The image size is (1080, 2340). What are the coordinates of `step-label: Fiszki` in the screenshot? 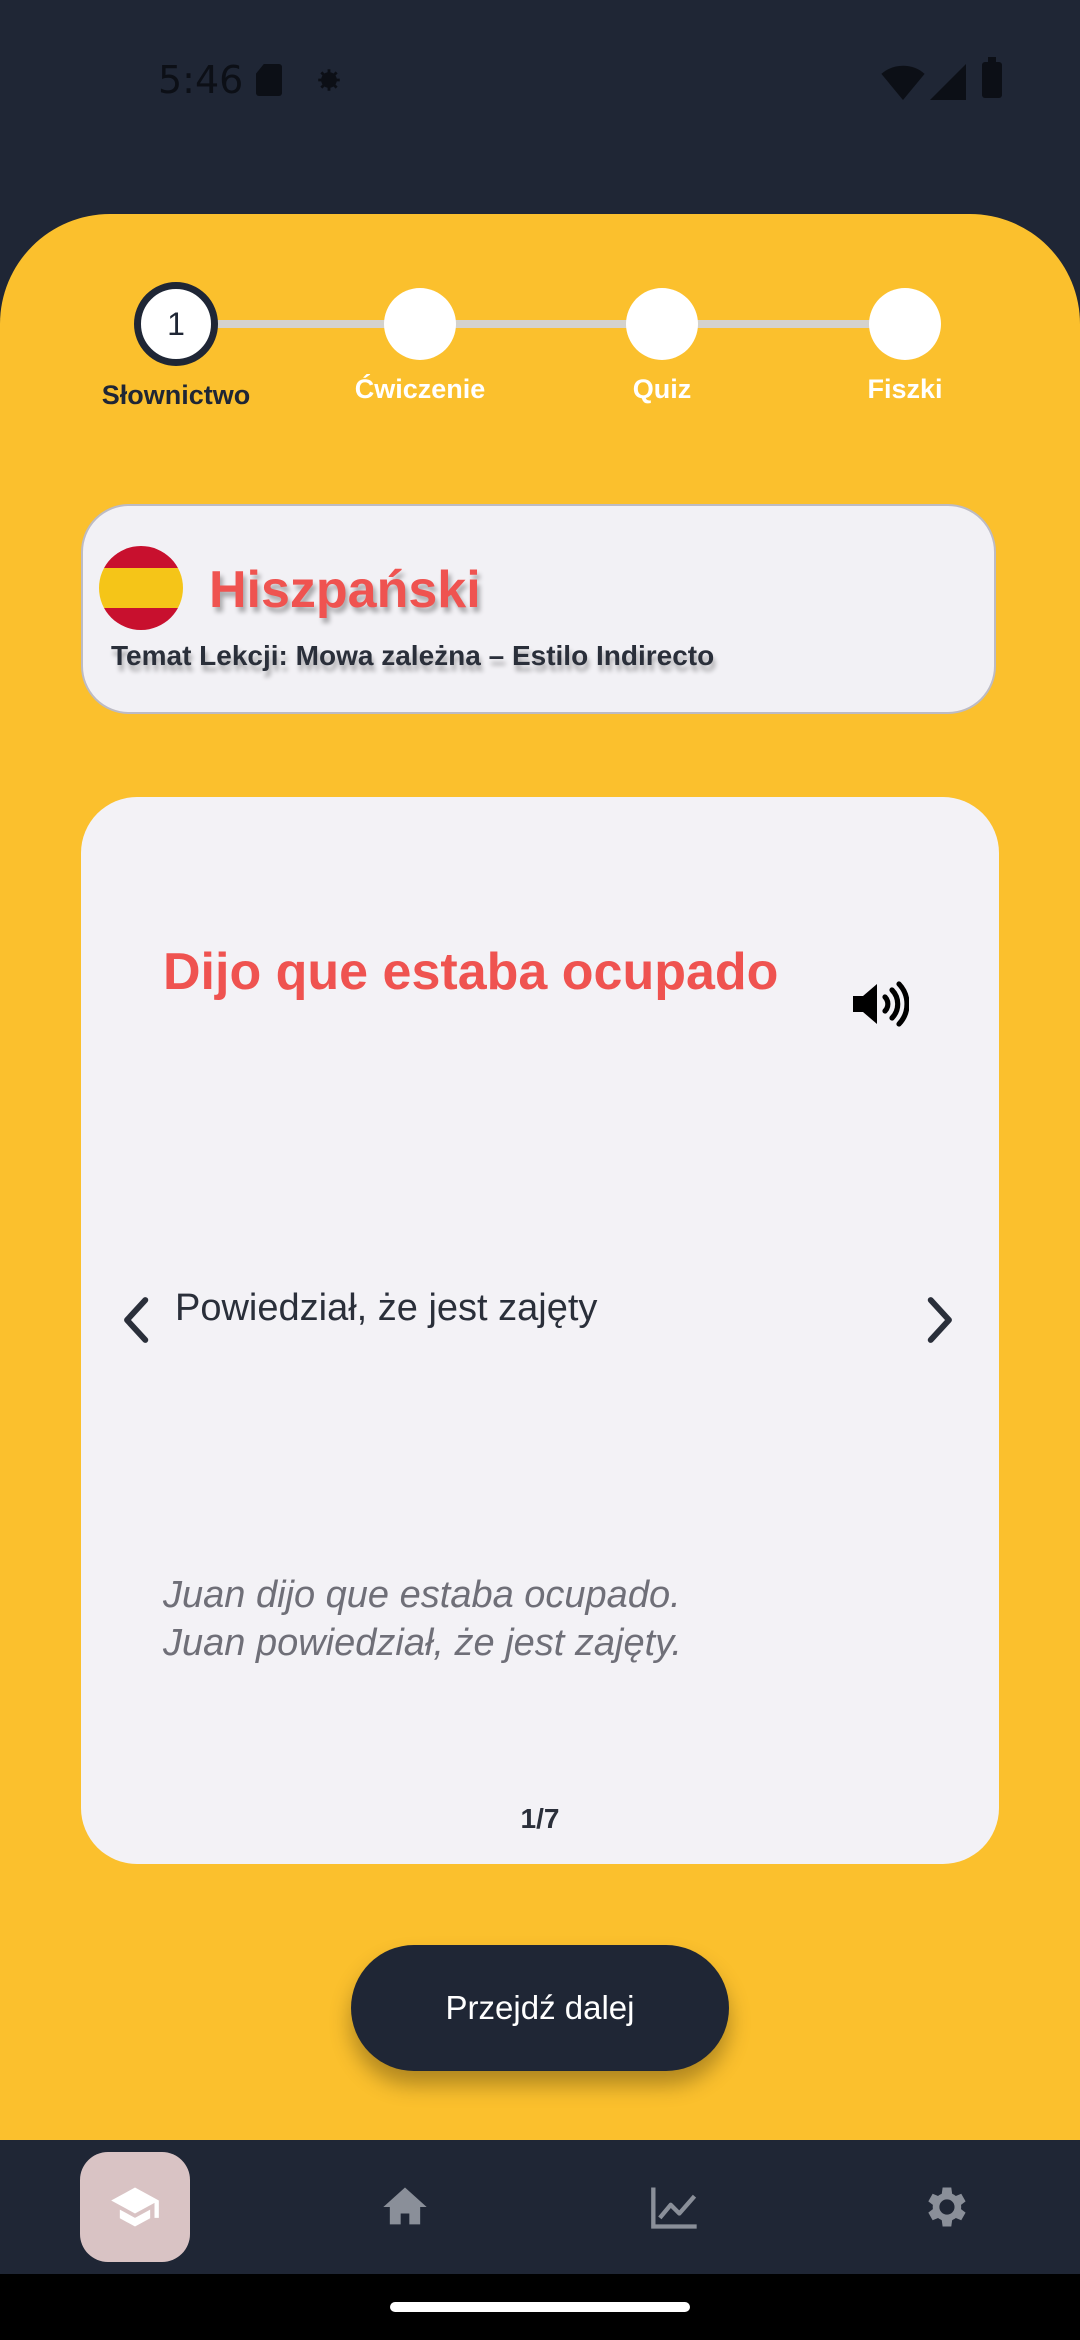 It's located at (905, 389).